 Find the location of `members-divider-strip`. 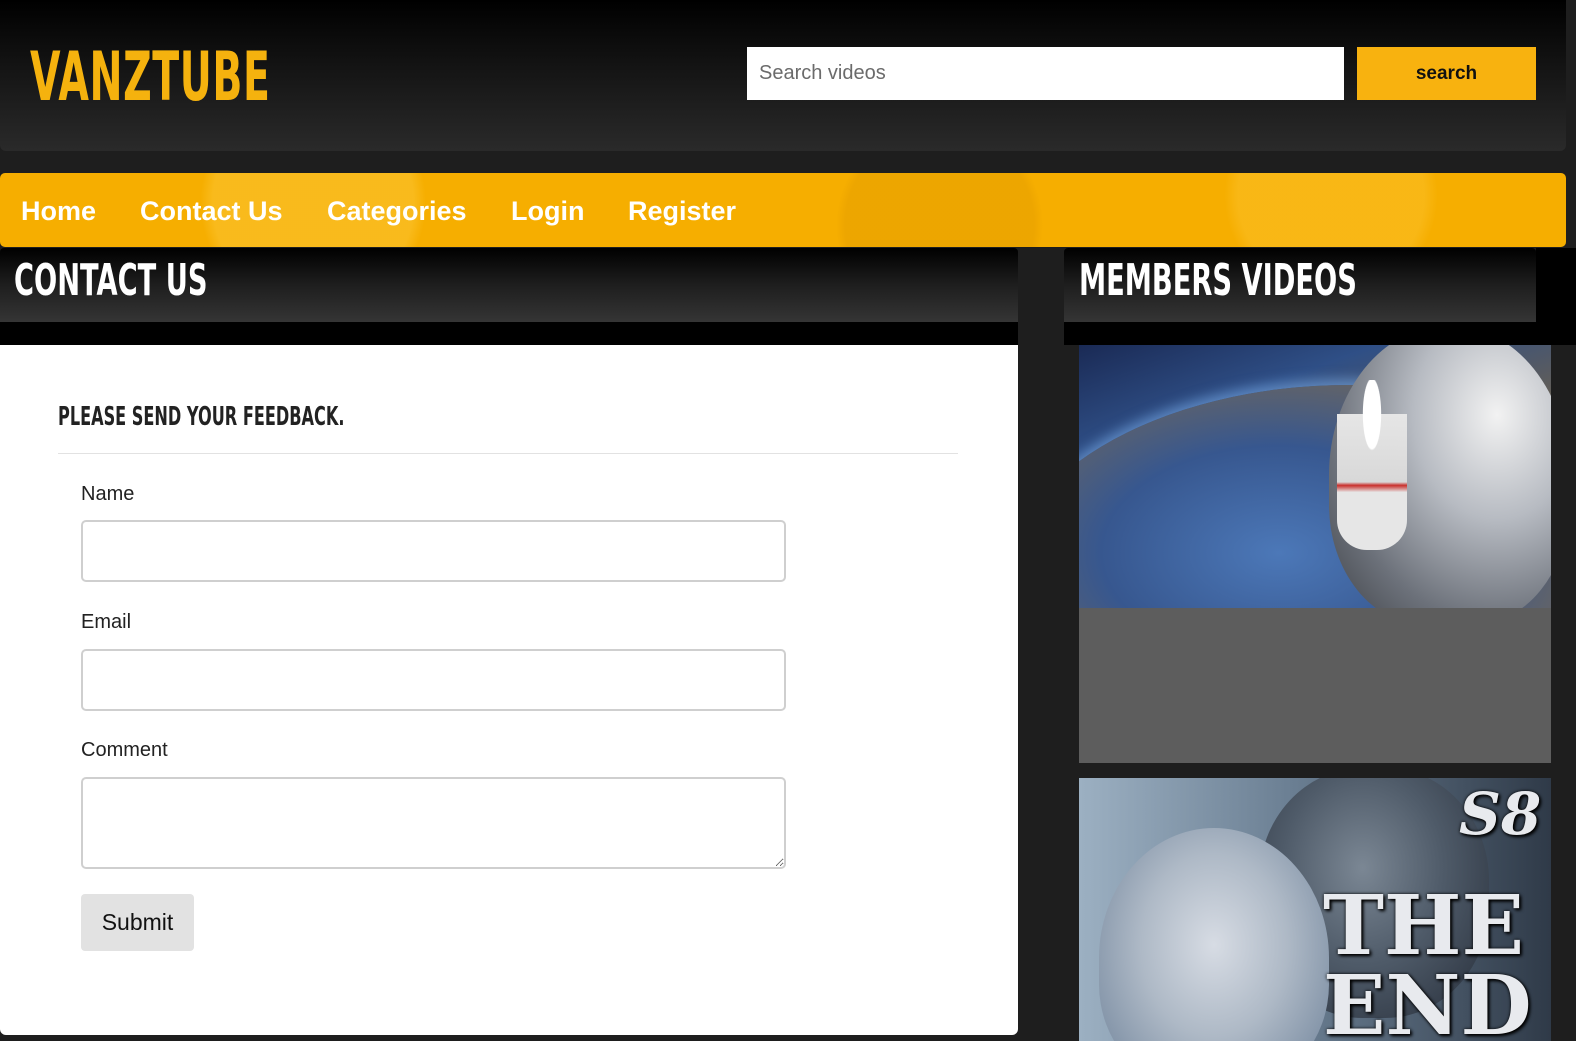

members-divider-strip is located at coordinates (1320, 333).